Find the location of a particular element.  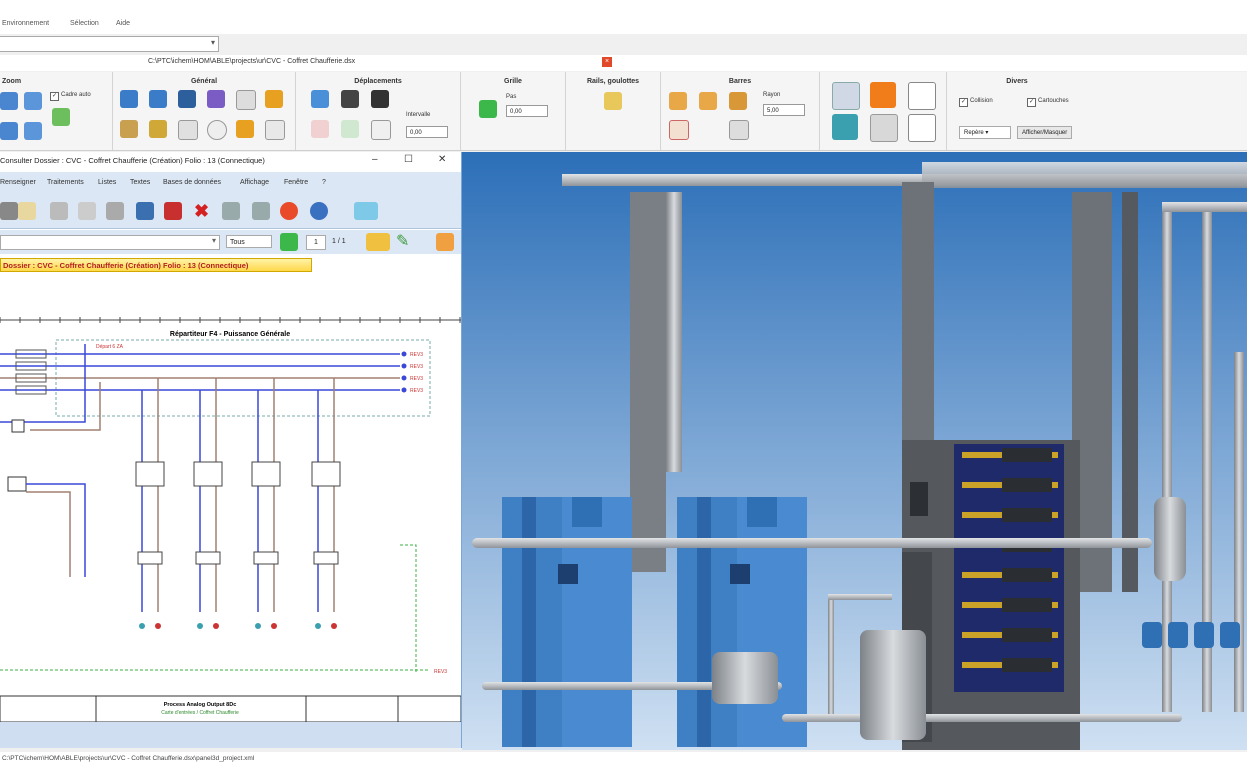

open-icon is located at coordinates (129, 129).